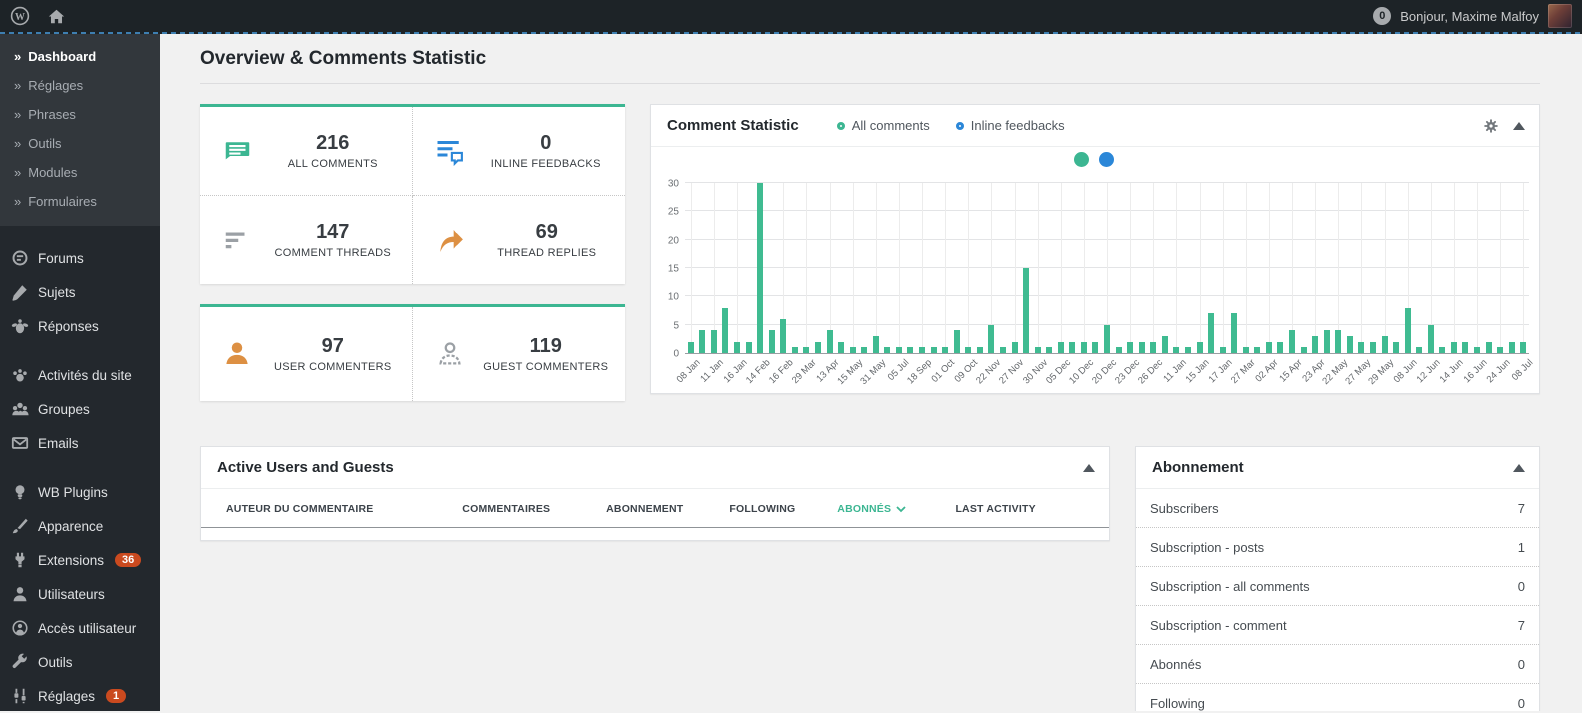 The height and width of the screenshot is (713, 1582). What do you see at coordinates (519, 151) in the screenshot?
I see `stat-inline-feedbacks: 0 INLINE FEEDBACKS` at bounding box center [519, 151].